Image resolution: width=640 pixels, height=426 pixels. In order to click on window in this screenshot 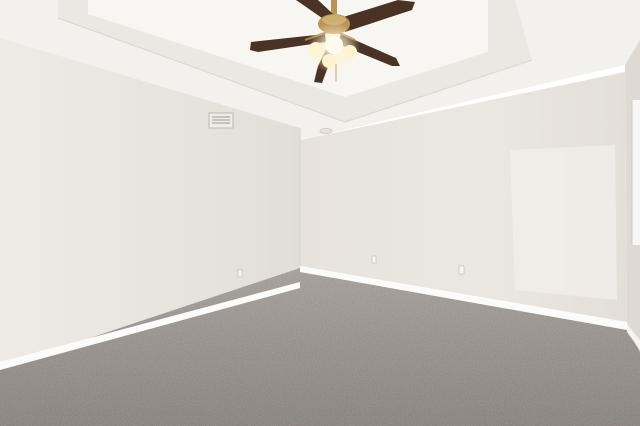, I will do `click(636, 172)`.